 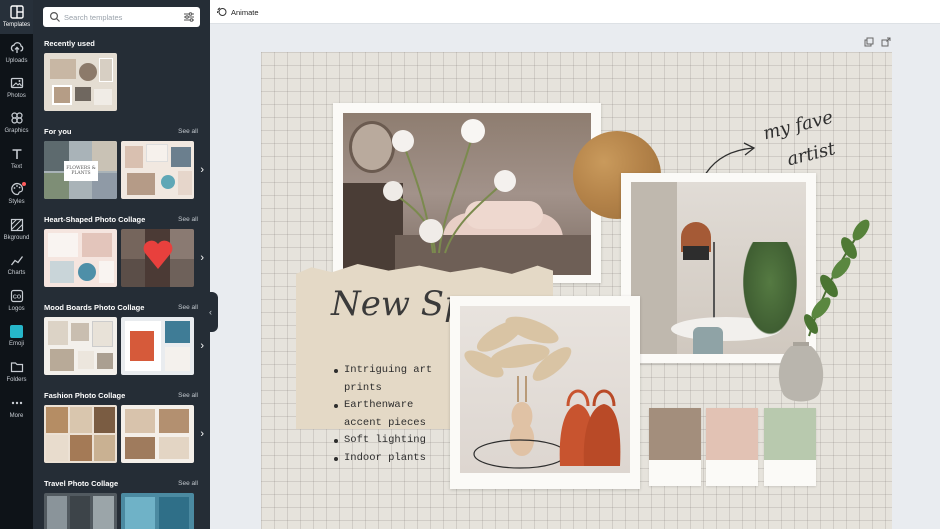 I want to click on rail-charts: Charts, so click(x=16, y=265).